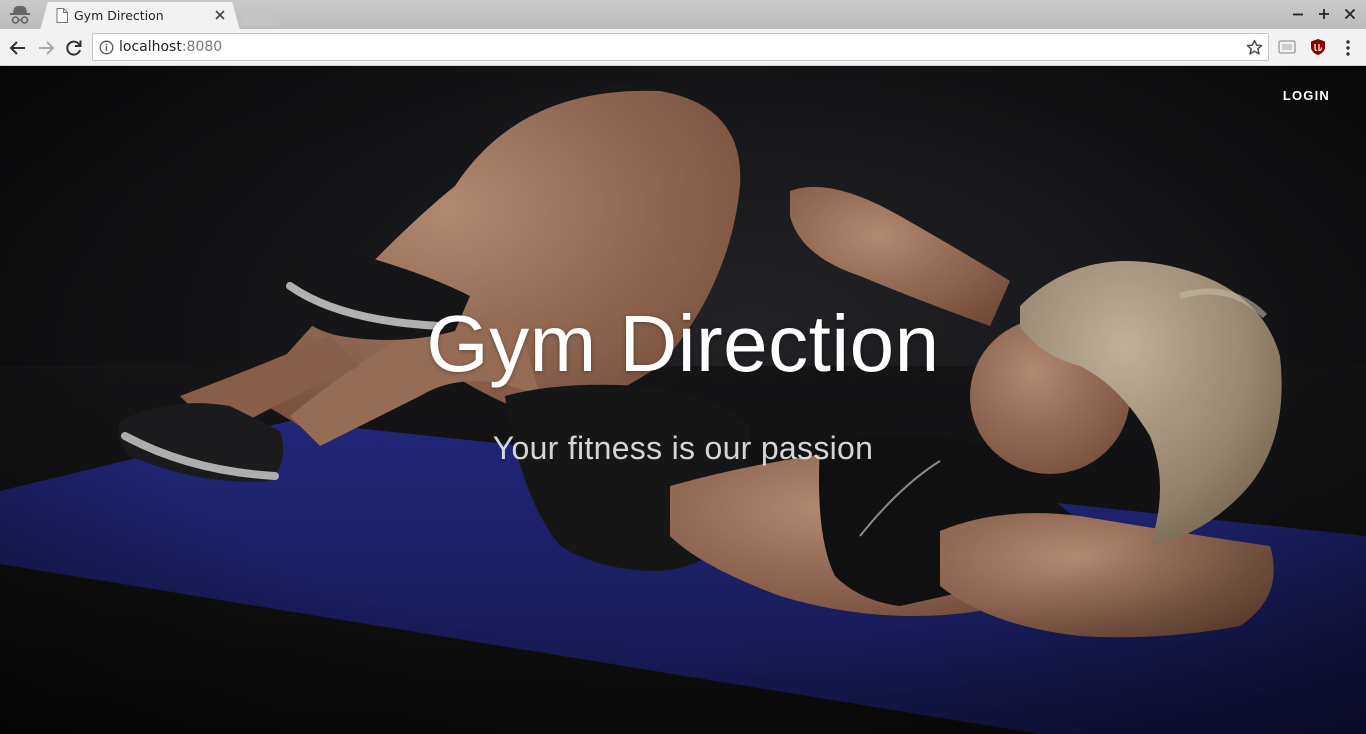 The image size is (1366, 734). I want to click on page-icon, so click(62, 15).